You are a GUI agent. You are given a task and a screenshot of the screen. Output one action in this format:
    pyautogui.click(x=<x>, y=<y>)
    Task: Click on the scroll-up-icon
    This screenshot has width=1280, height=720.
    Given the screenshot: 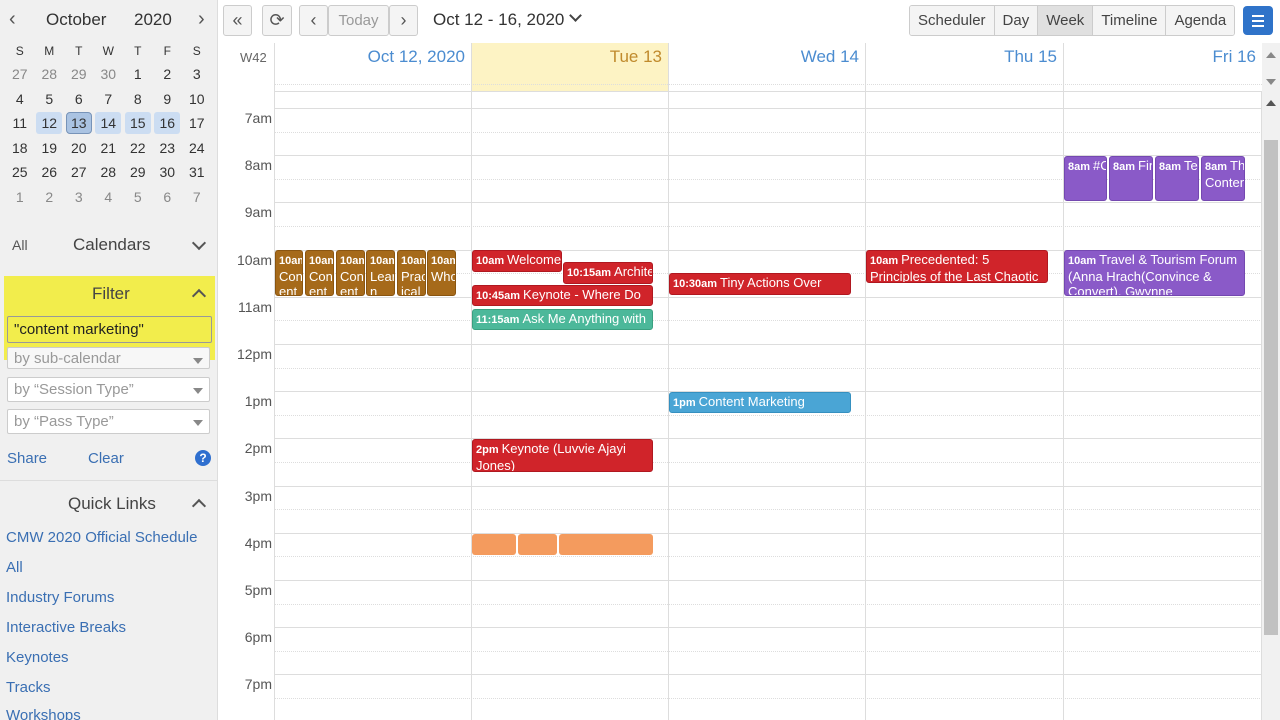 What is the action you would take?
    pyautogui.click(x=1271, y=55)
    